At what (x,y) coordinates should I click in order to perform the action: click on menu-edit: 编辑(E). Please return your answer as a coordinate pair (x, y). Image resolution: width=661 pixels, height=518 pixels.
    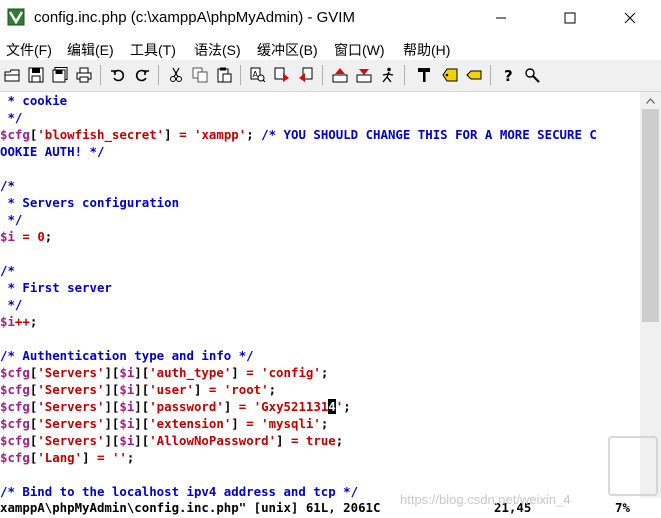
    Looking at the image, I should click on (90, 50).